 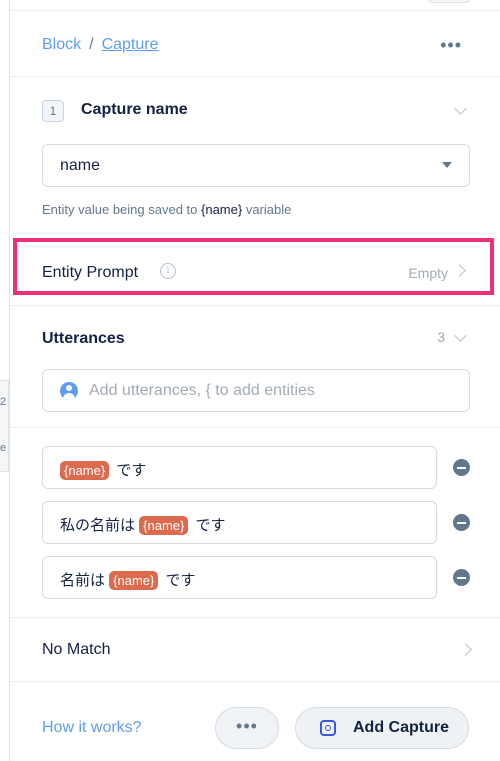 What do you see at coordinates (328, 728) in the screenshot?
I see `capture-icon` at bounding box center [328, 728].